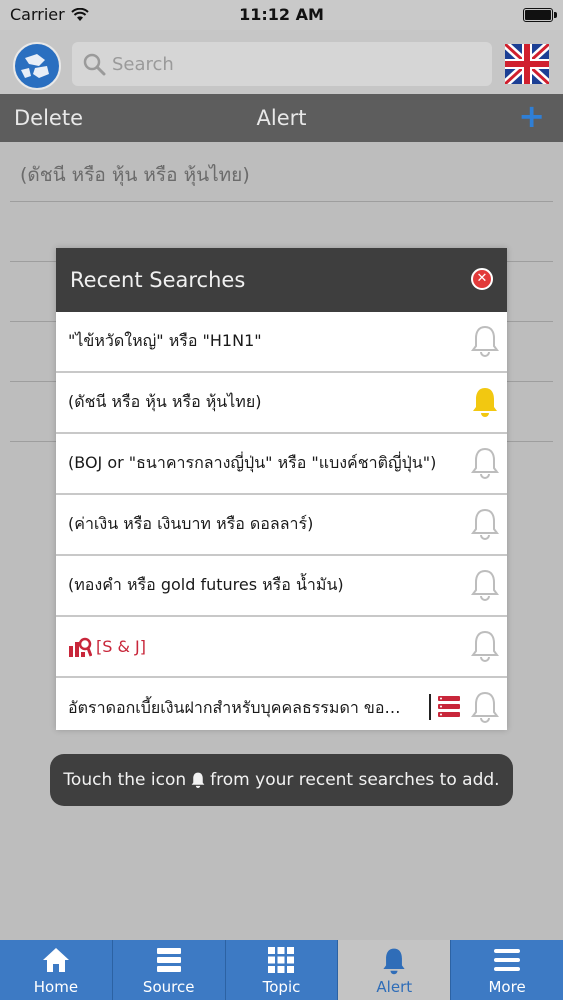  I want to click on list-item-label: (ดัชนี หรือ หุ้น หรือ หุ้นไทย), so click(135, 175).